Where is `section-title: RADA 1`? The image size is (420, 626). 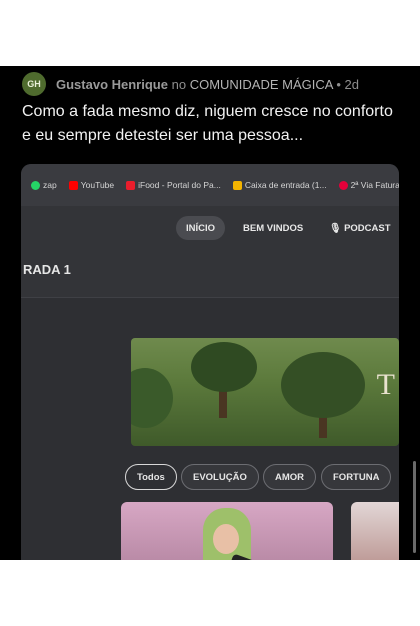 section-title: RADA 1 is located at coordinates (47, 269).